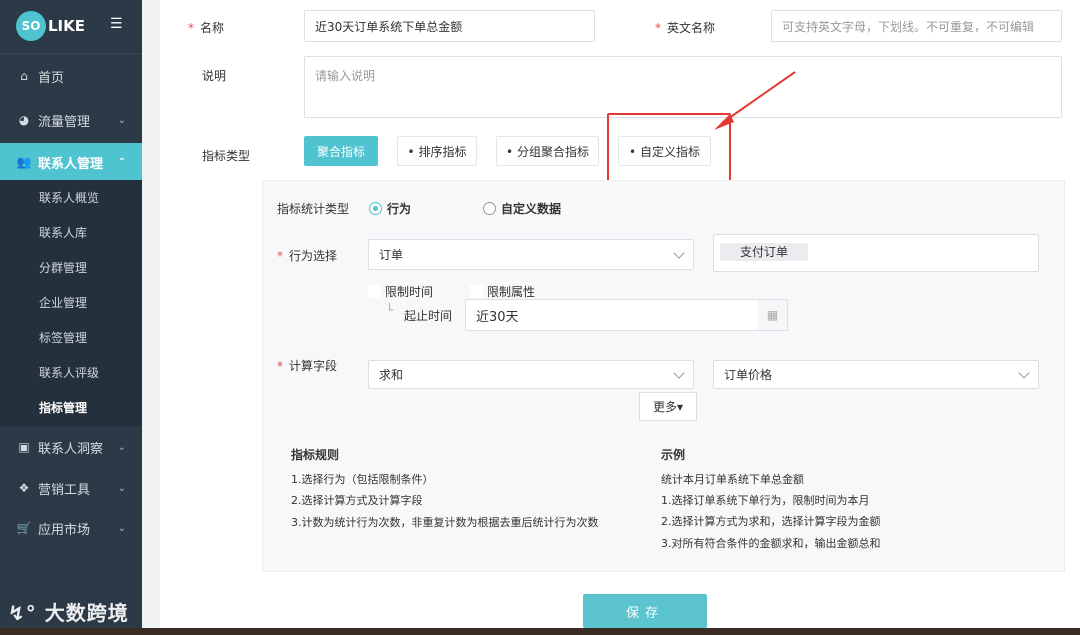 This screenshot has width=1080, height=635. I want to click on chevron-up-icon: ⌃, so click(121, 162).